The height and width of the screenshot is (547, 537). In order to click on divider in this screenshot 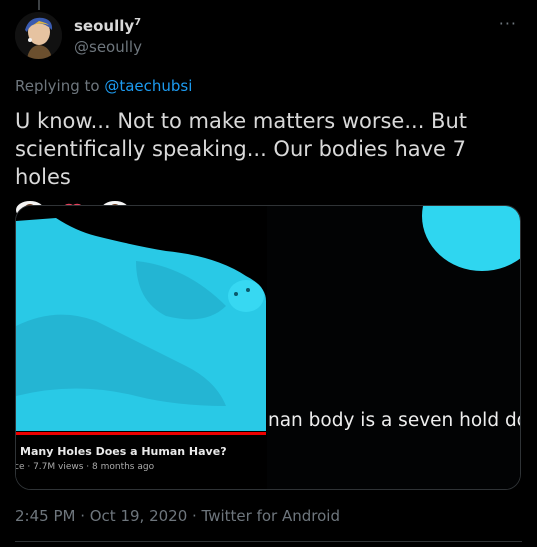, I will do `click(268, 541)`.